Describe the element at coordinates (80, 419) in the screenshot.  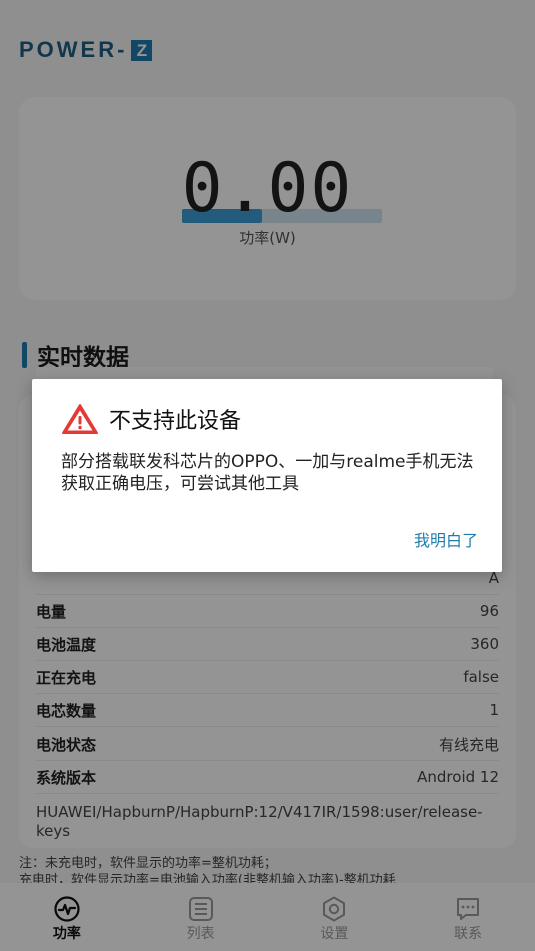
I see `warning-icon` at that location.